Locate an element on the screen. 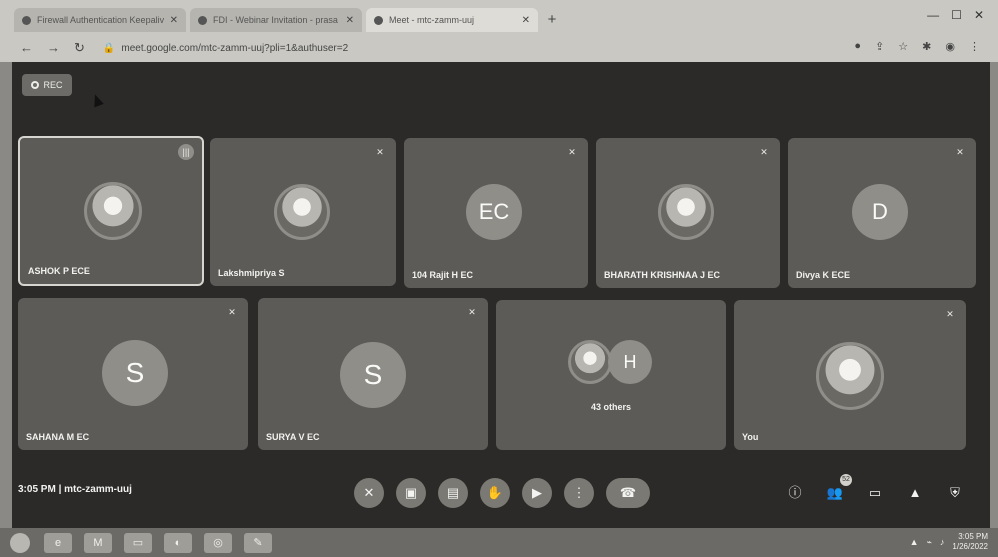 The height and width of the screenshot is (557, 998). camera-indicator-icon: ● is located at coordinates (857, 46).